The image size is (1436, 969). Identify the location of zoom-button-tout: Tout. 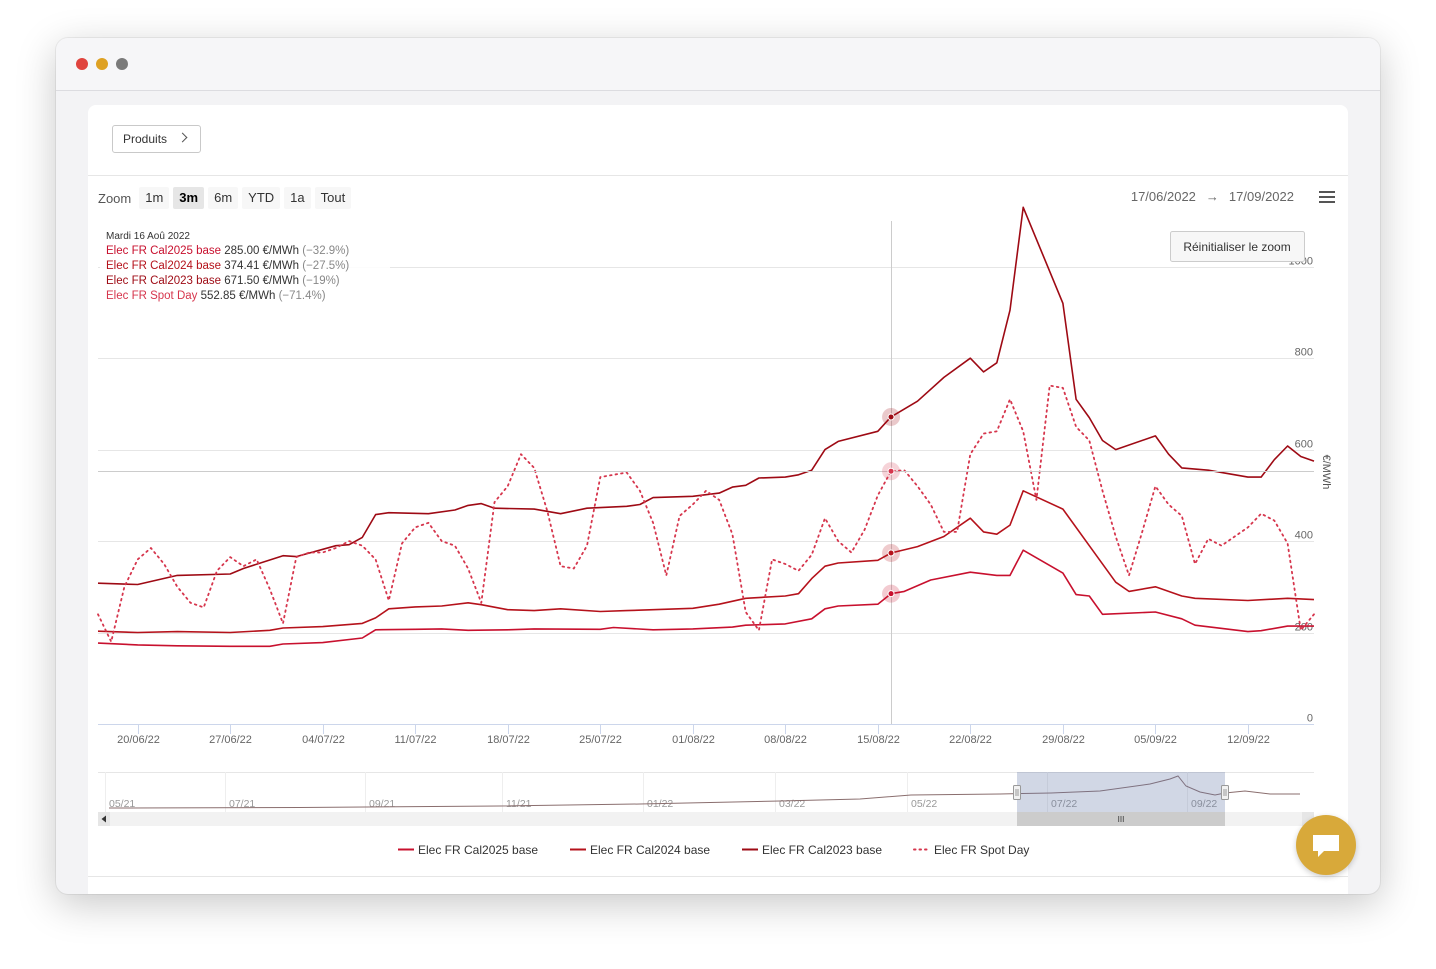
(333, 198).